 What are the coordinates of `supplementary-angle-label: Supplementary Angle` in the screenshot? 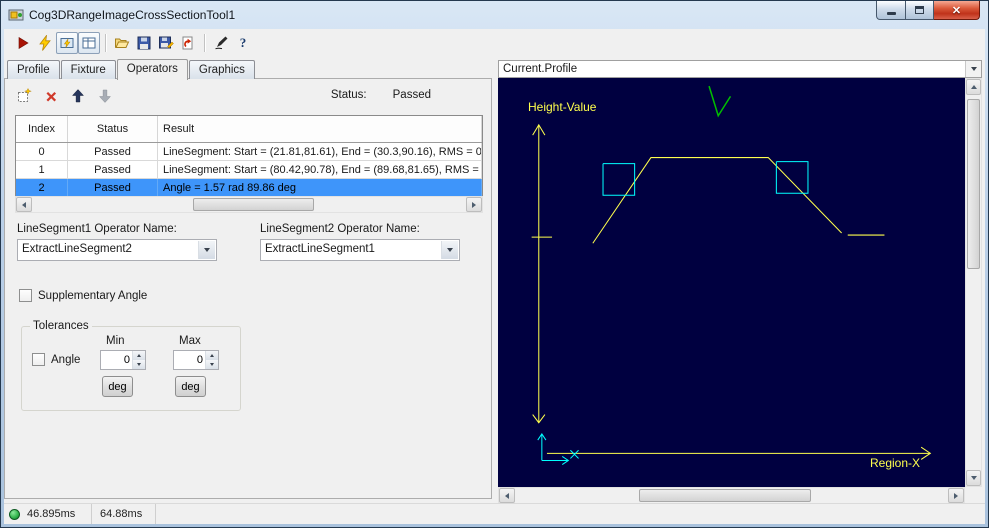 It's located at (93, 295).